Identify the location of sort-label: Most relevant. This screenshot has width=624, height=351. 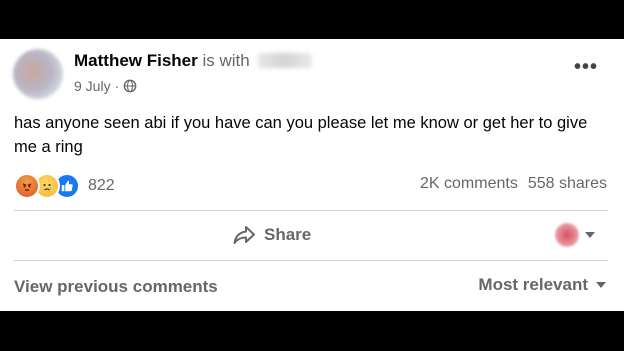
(533, 284).